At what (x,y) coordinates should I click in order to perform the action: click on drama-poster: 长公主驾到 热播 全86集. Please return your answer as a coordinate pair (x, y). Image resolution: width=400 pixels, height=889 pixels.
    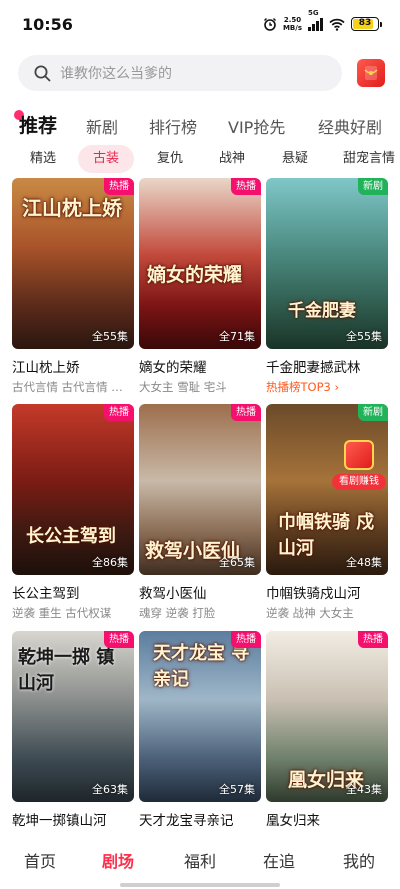
    Looking at the image, I should click on (73, 489).